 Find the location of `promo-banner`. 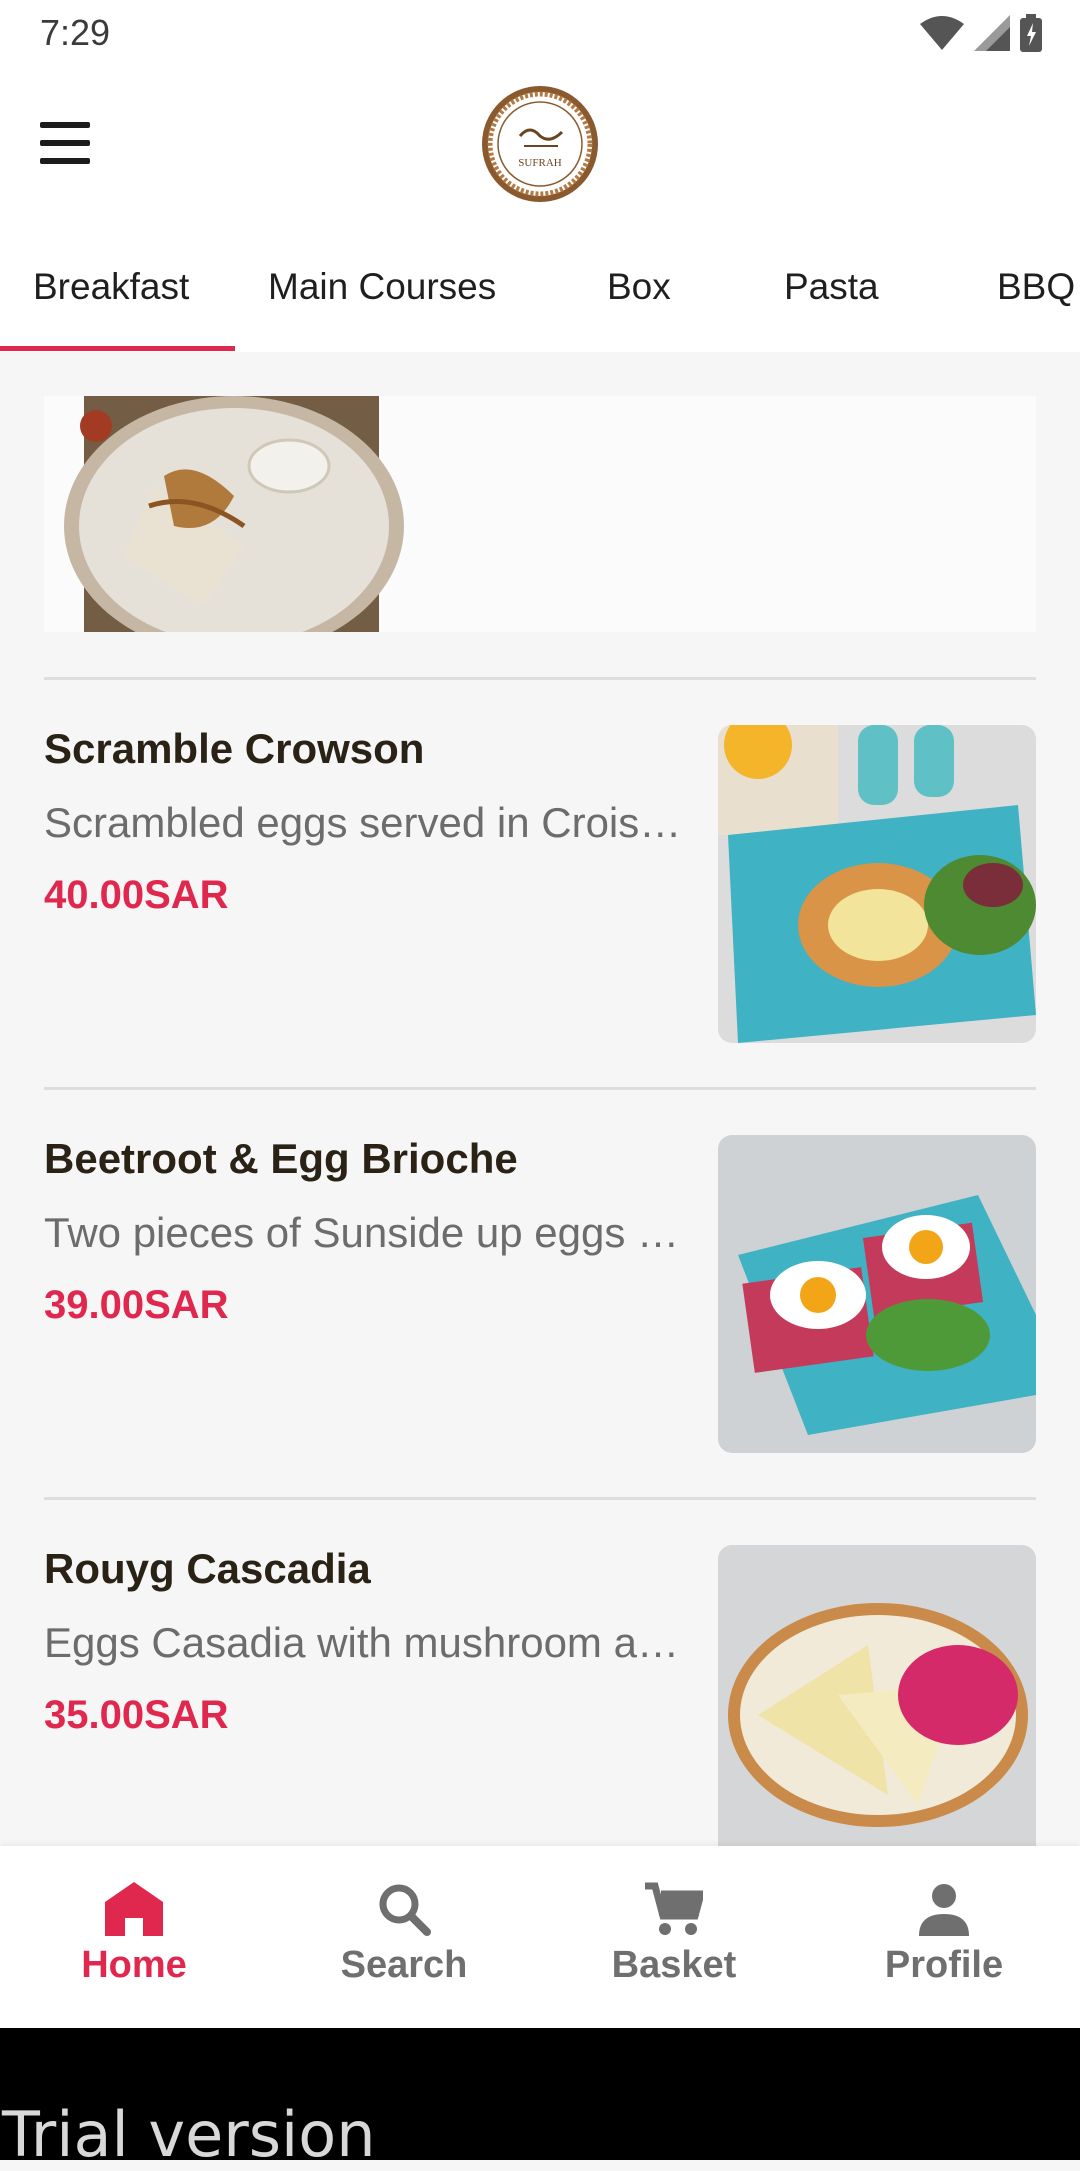

promo-banner is located at coordinates (540, 514).